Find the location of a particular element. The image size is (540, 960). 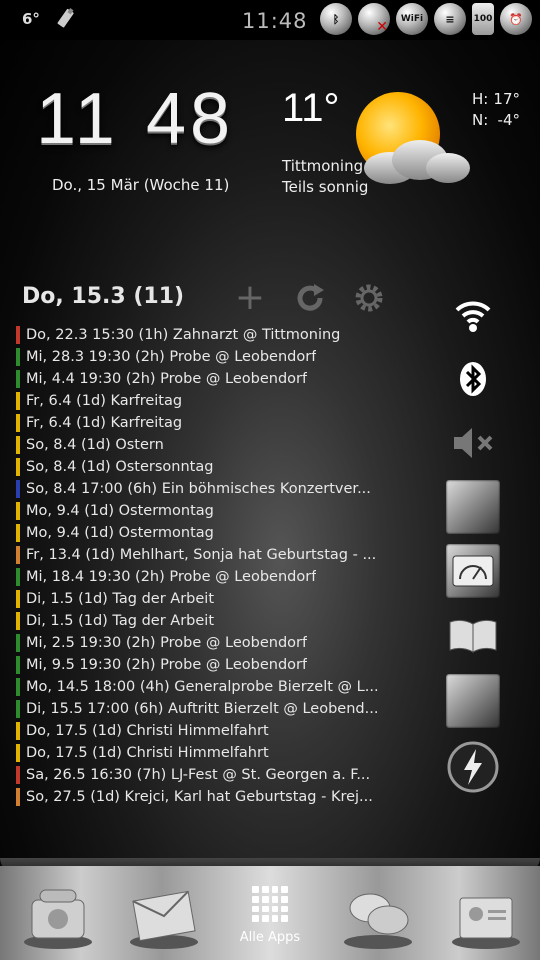

agenda-event: Mi, 9.5 19:30 (2h) Probe @ Leobendorf is located at coordinates (206, 665).